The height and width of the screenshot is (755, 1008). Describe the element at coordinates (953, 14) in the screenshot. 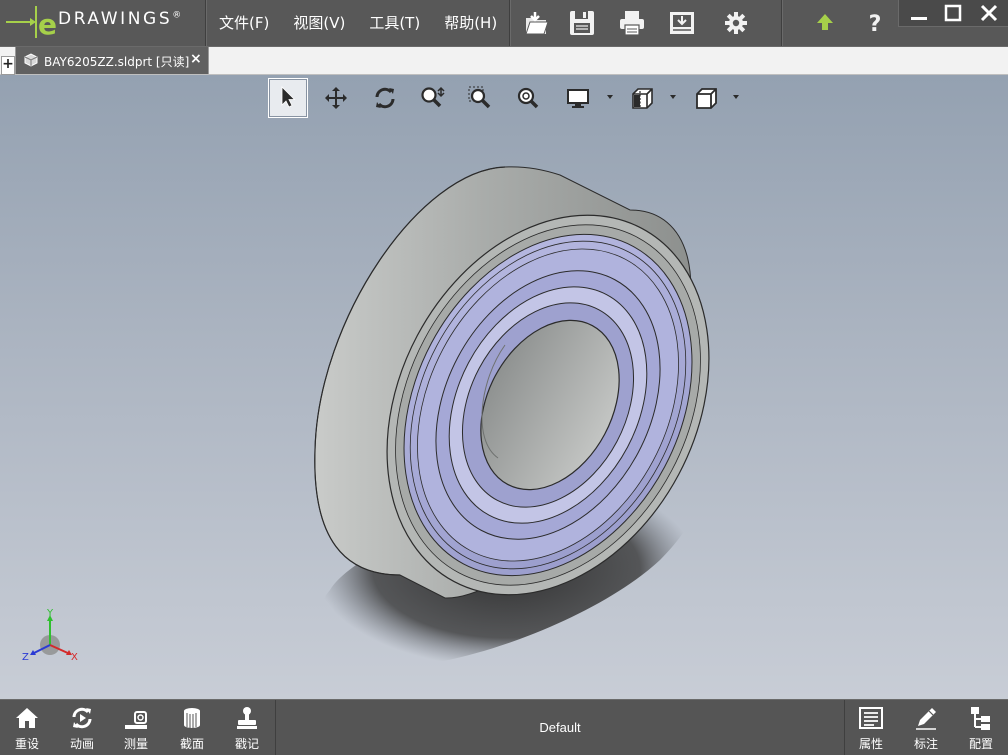

I see `maximize-icon` at that location.